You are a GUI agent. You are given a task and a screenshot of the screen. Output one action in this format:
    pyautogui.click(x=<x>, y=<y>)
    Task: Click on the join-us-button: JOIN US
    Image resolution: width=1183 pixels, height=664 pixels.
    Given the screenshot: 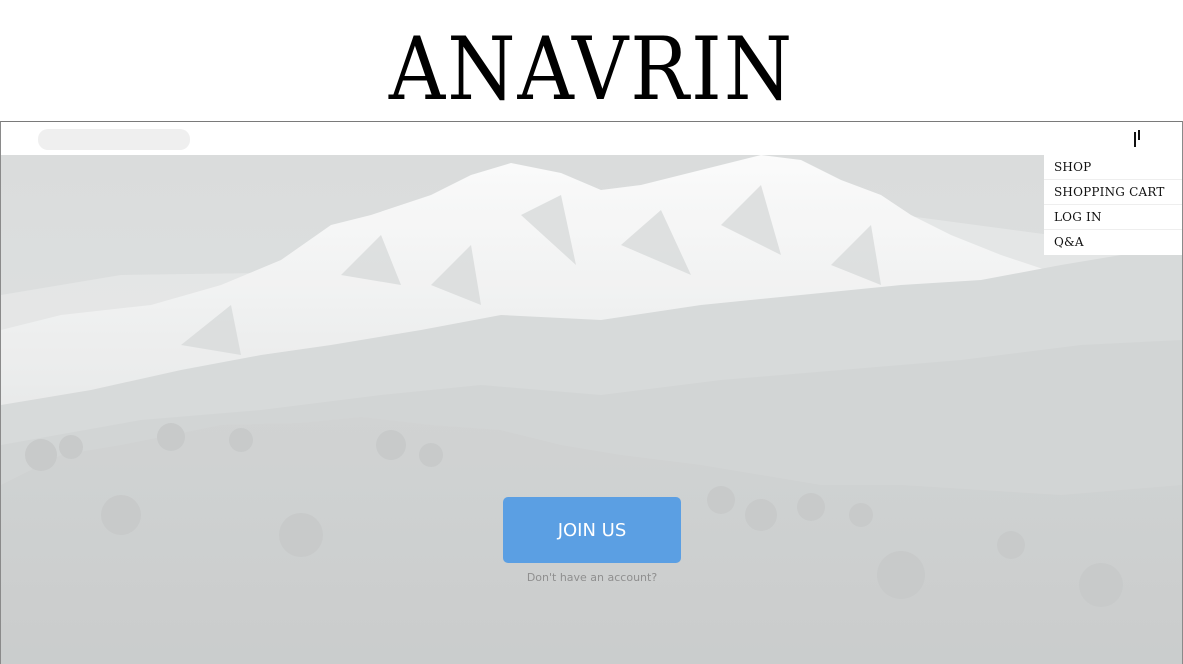 What is the action you would take?
    pyautogui.click(x=592, y=530)
    